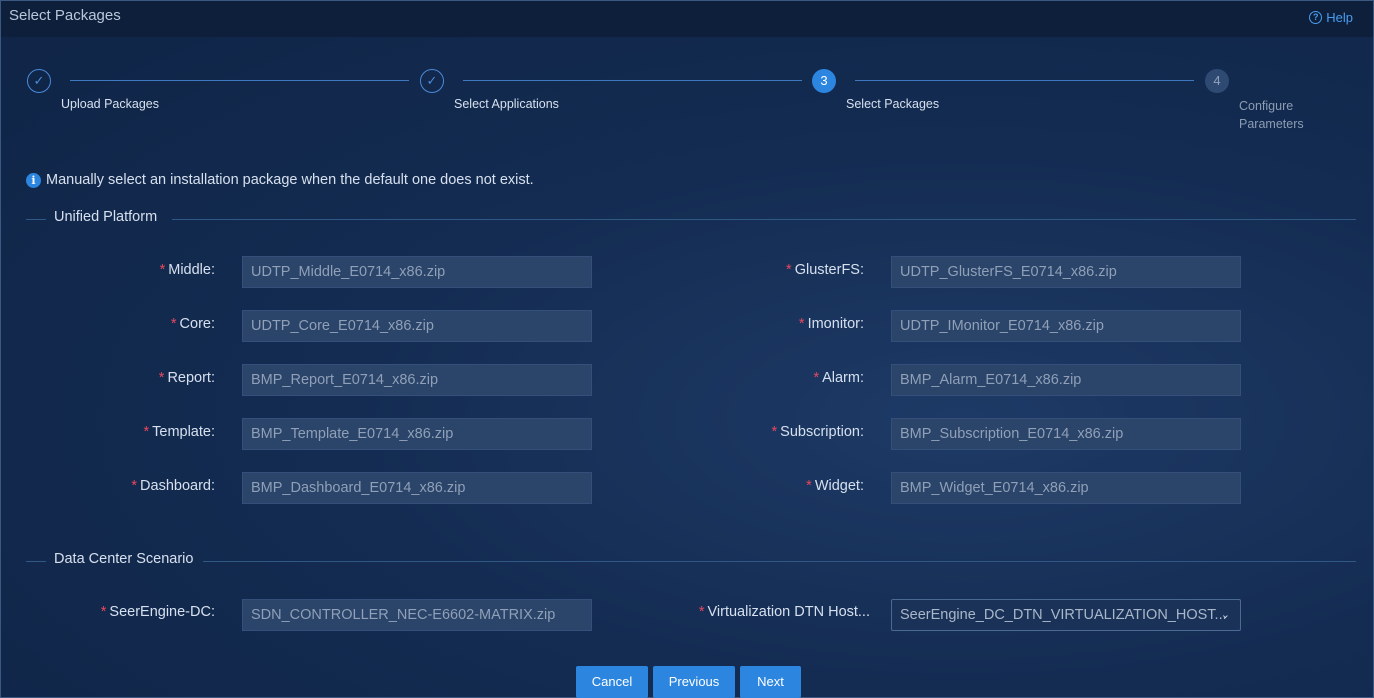 The height and width of the screenshot is (698, 1374). Describe the element at coordinates (179, 432) in the screenshot. I see `field-label-template: * Template:` at that location.